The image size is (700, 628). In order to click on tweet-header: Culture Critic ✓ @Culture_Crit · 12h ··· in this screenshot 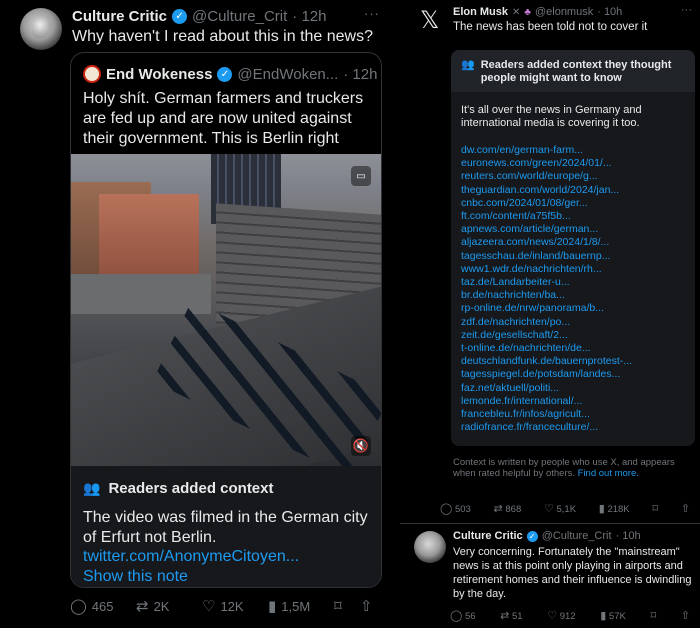, I will do `click(226, 16)`.